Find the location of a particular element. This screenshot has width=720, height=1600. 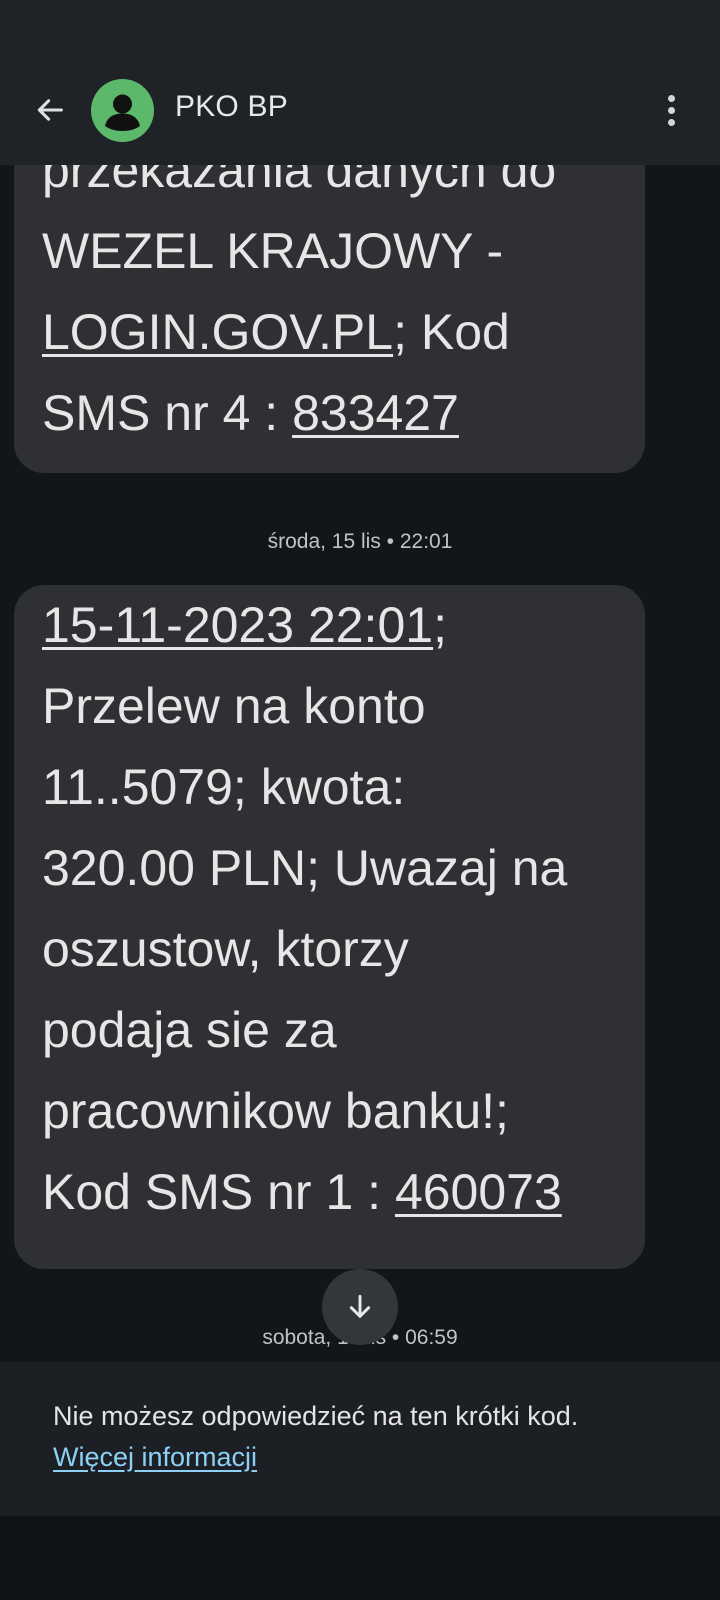

message-line: Kod SMS nr 1 : 460073 is located at coordinates (329, 1192).